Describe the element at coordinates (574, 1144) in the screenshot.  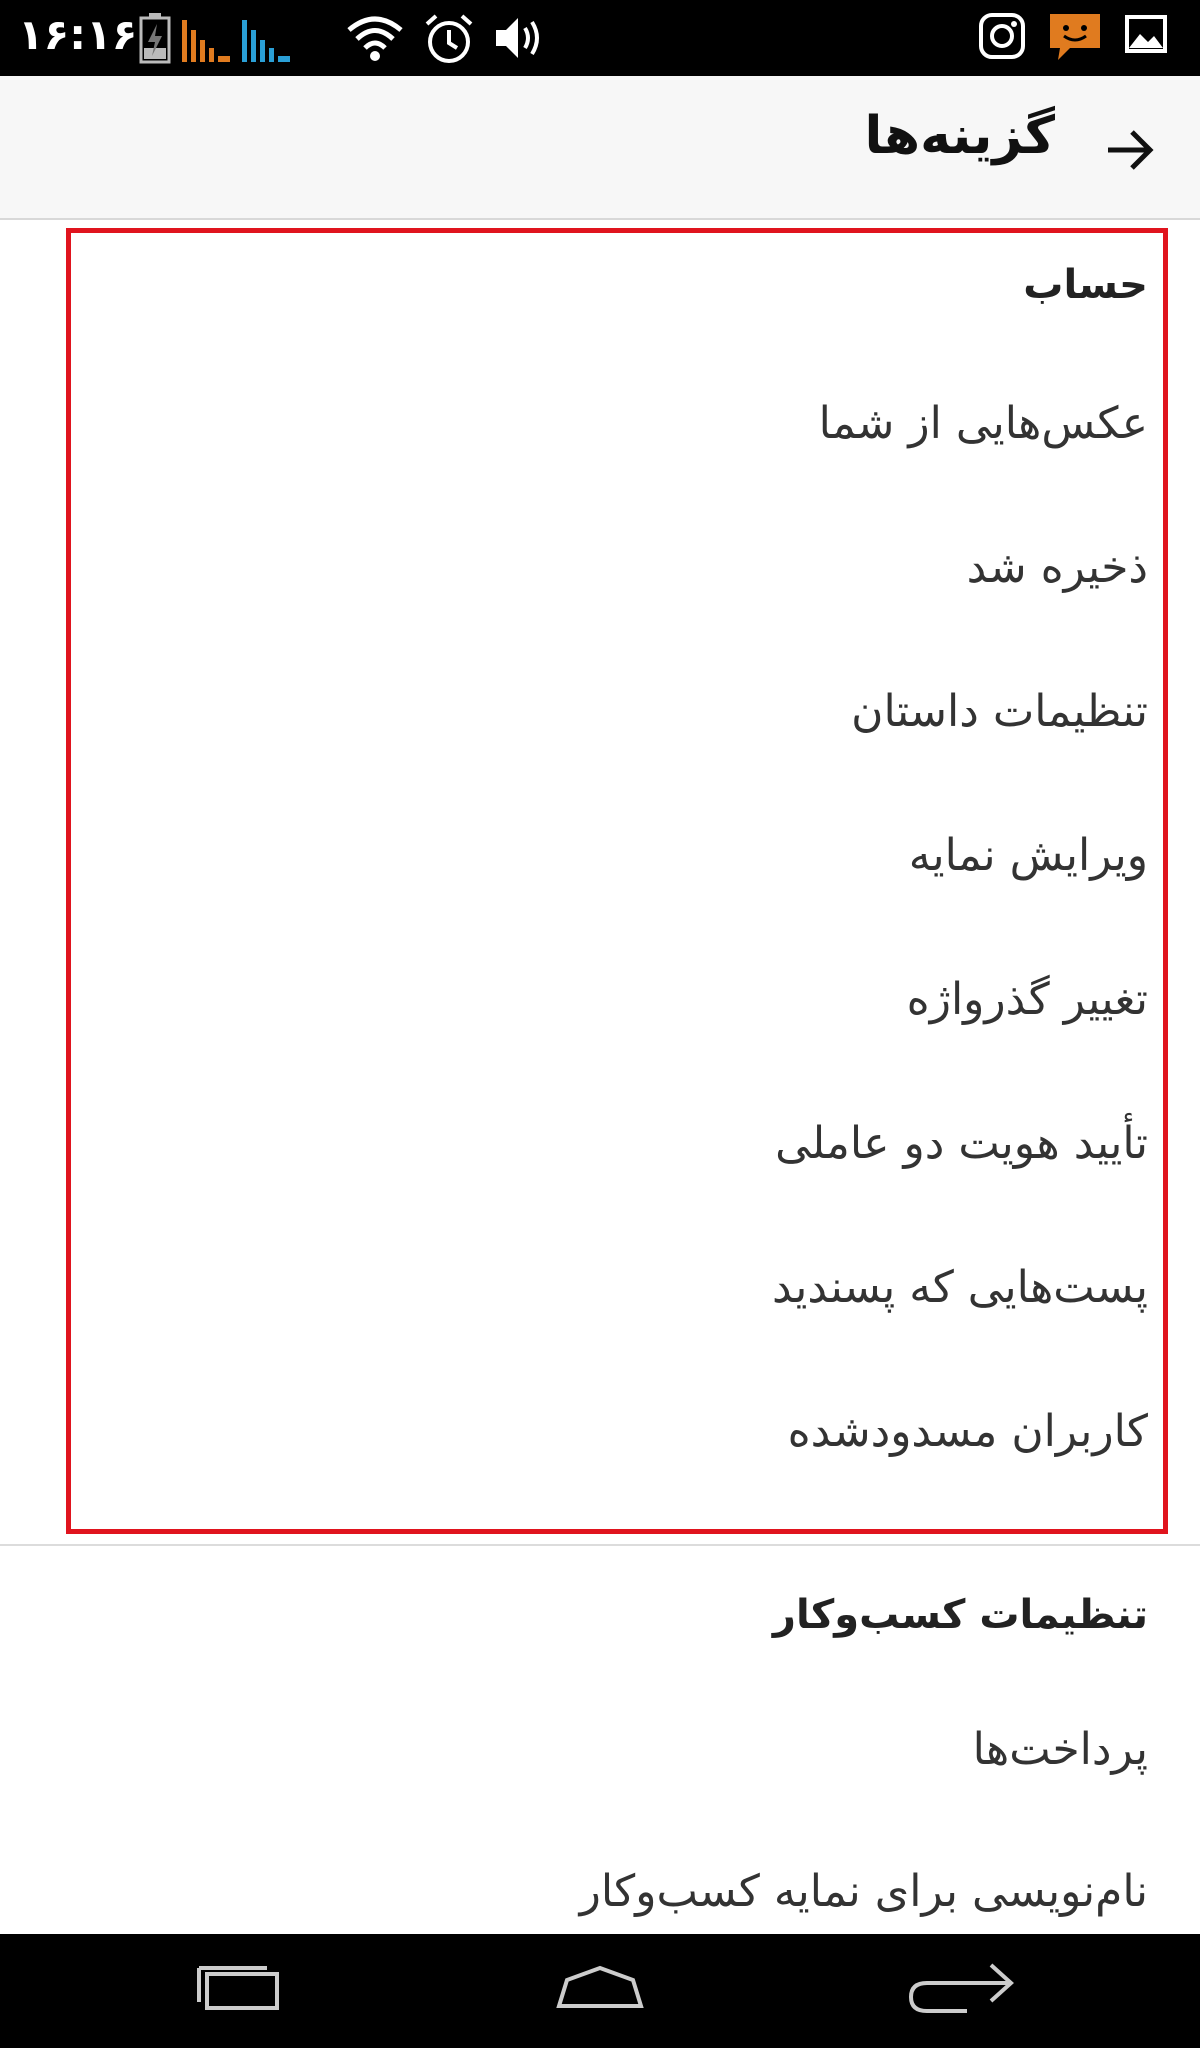
I see `menu-item-two-factor-auth: تأیید هویت دو عاملی` at that location.